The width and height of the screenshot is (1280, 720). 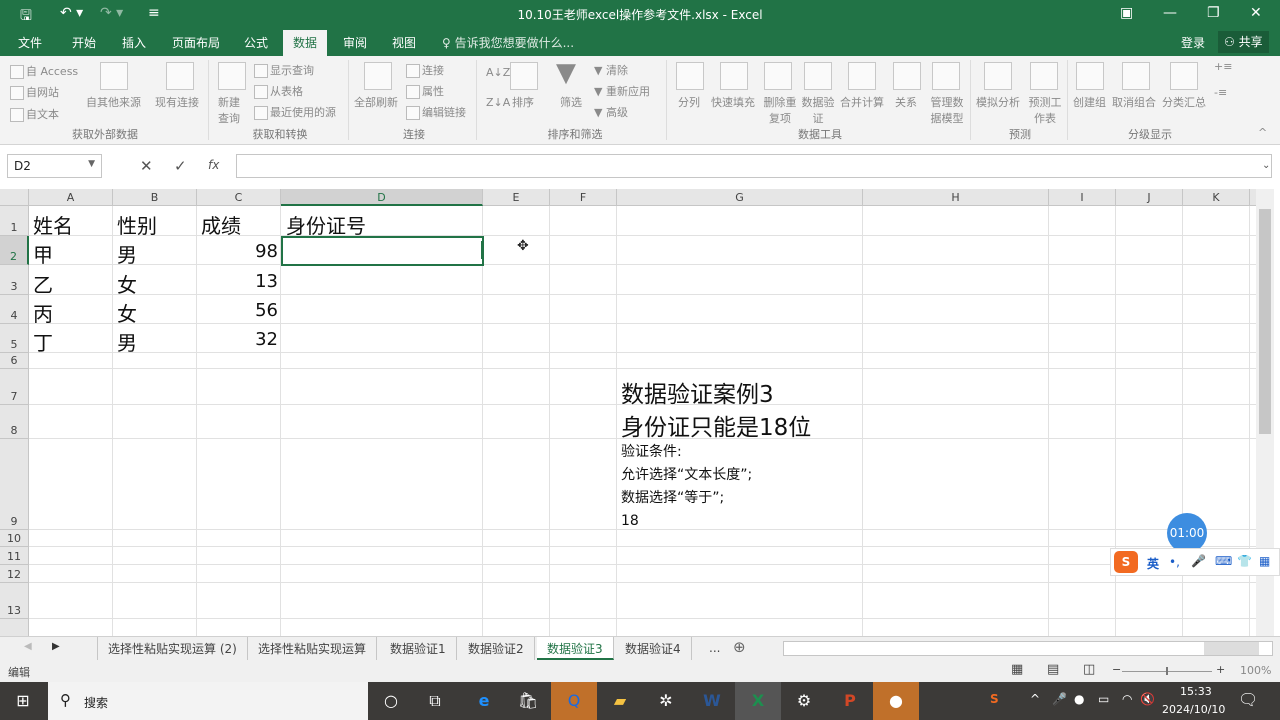 I want to click on expand-formula-icon: ⌄, so click(x=1266, y=165).